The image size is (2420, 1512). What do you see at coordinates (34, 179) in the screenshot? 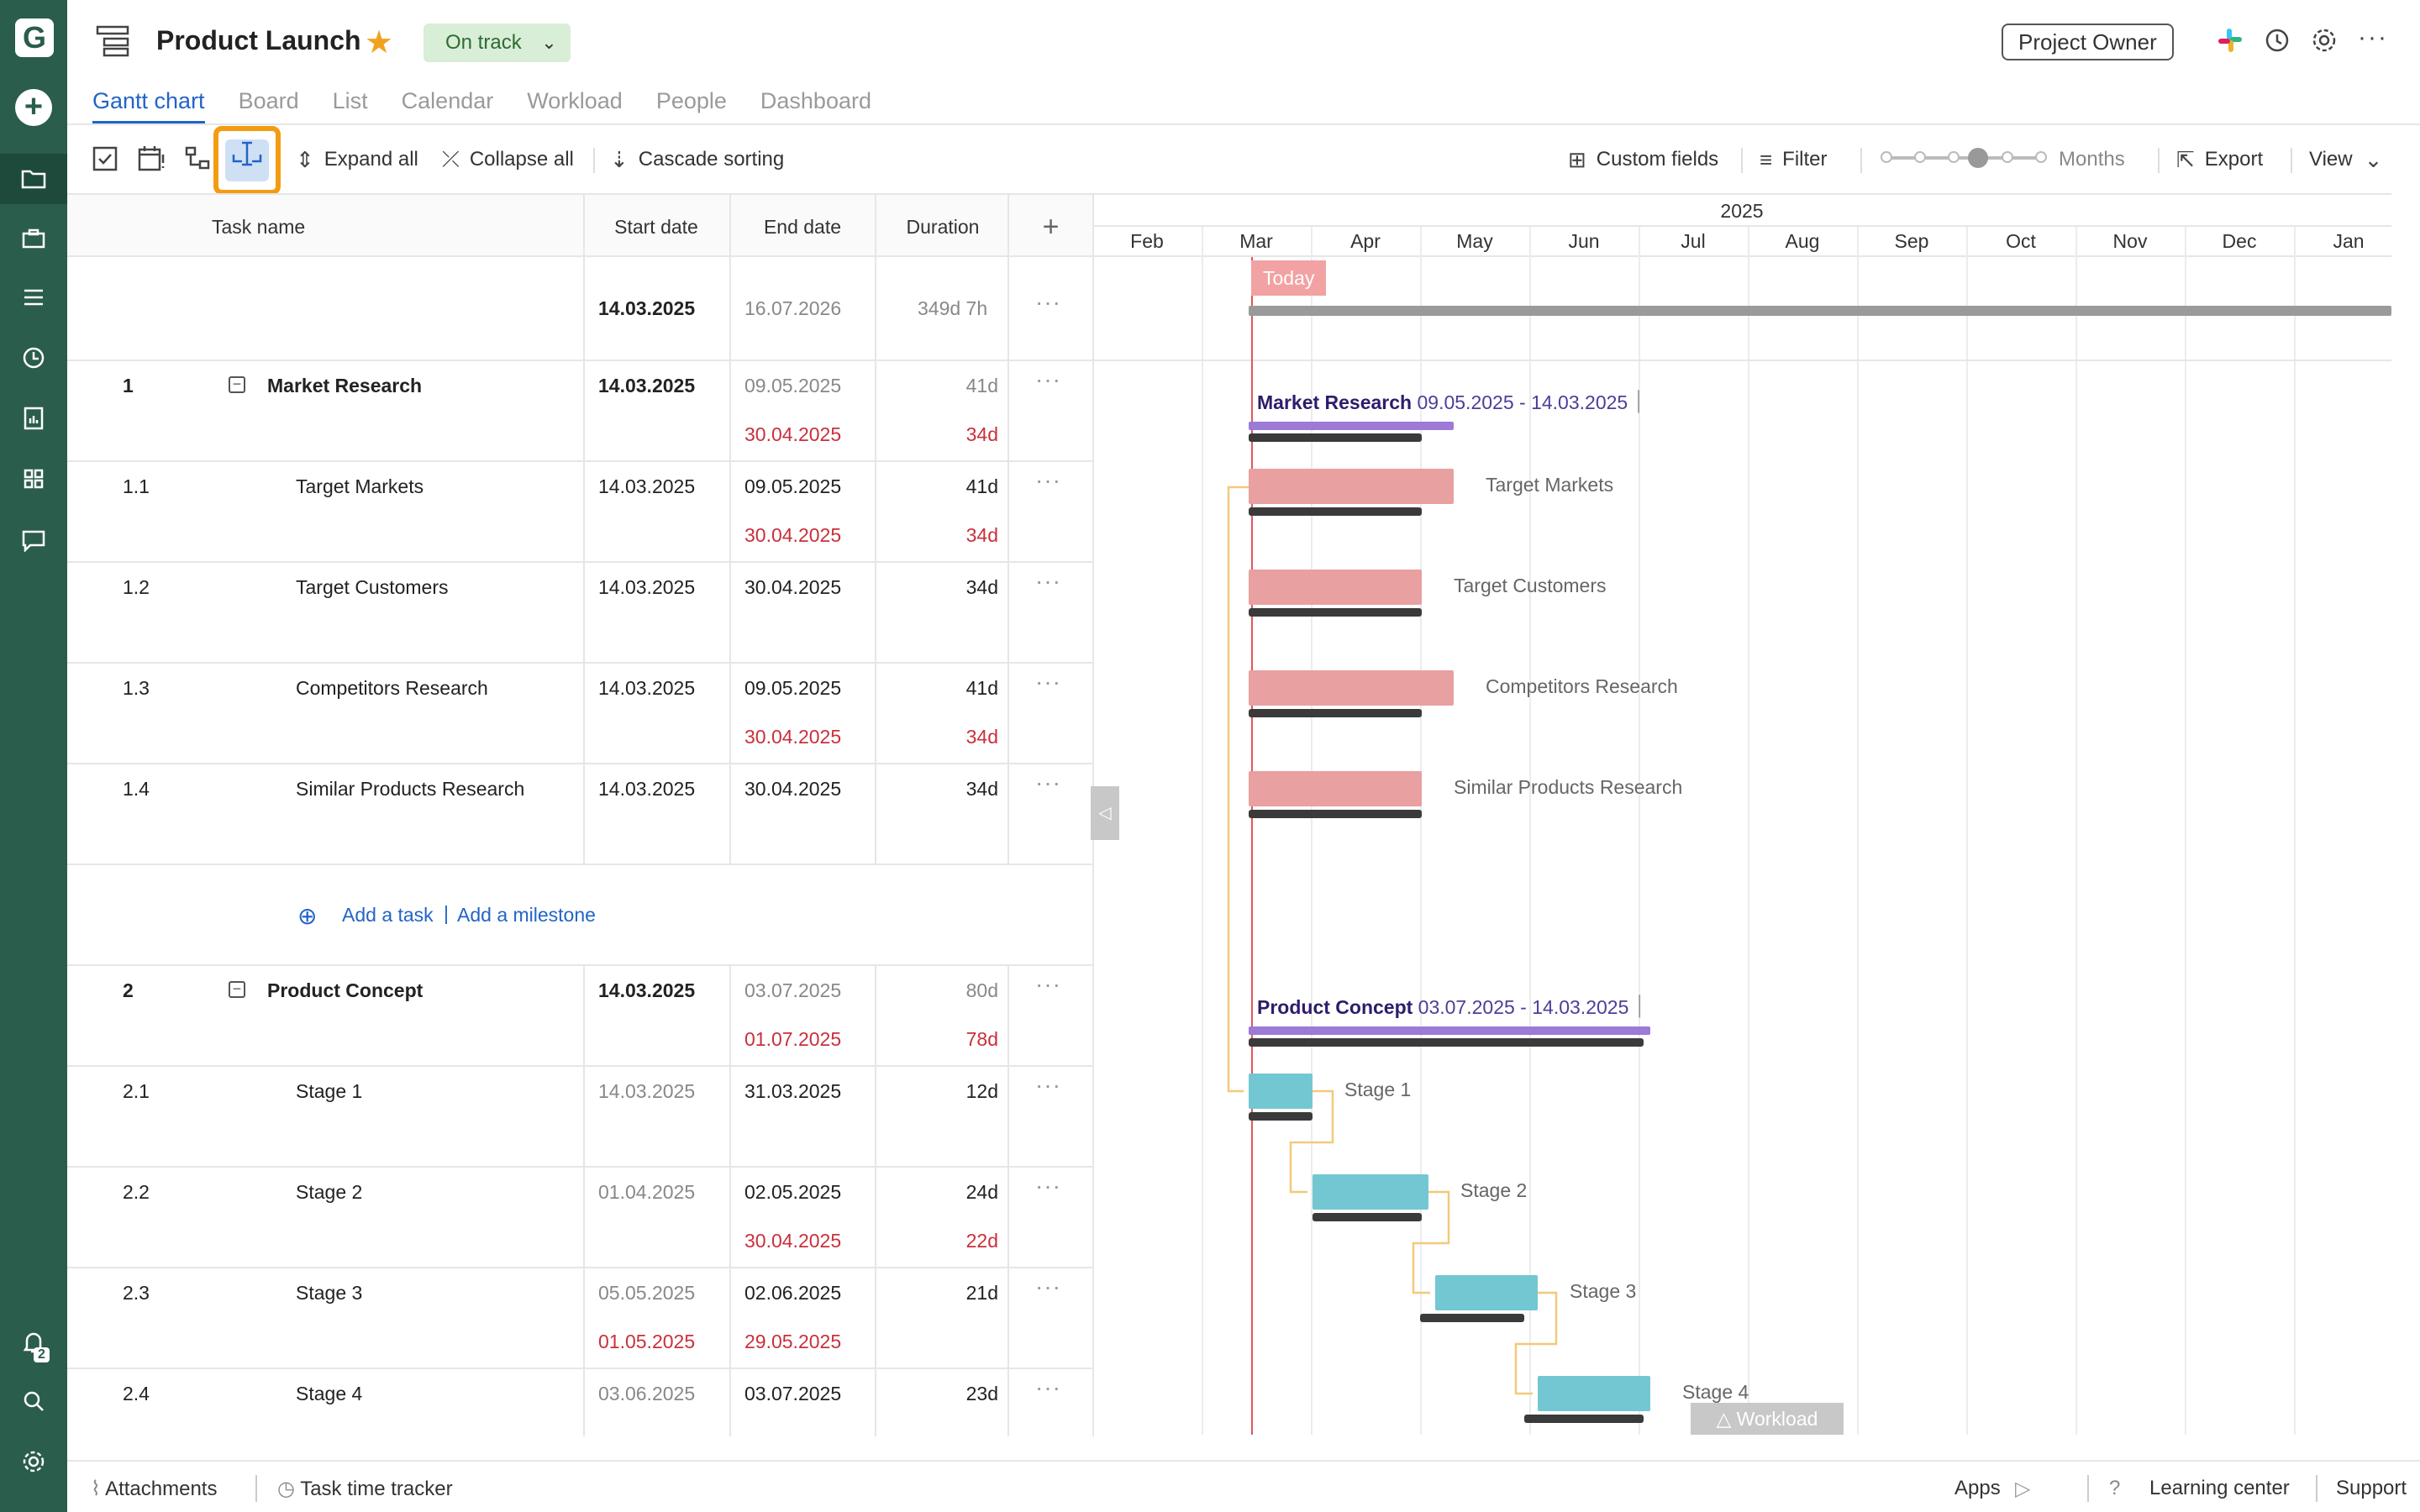
I see `projects-folder-icon` at bounding box center [34, 179].